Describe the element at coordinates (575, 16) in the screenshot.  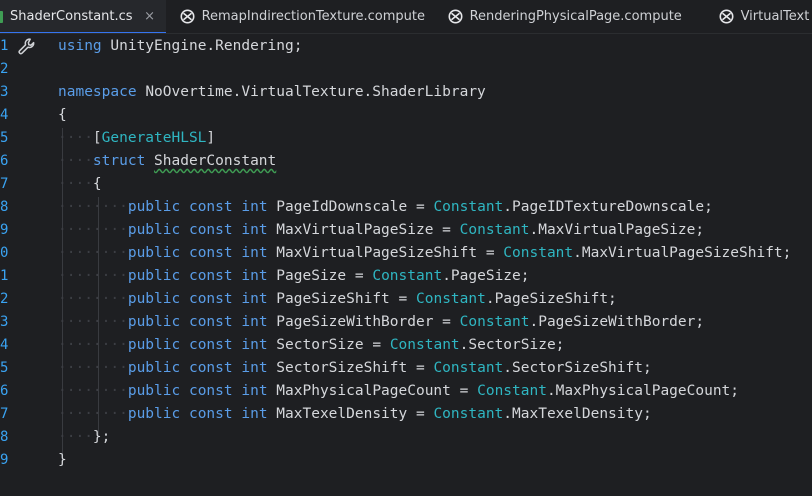
I see `tab-label: RenderingPhysicalPage.compute` at that location.